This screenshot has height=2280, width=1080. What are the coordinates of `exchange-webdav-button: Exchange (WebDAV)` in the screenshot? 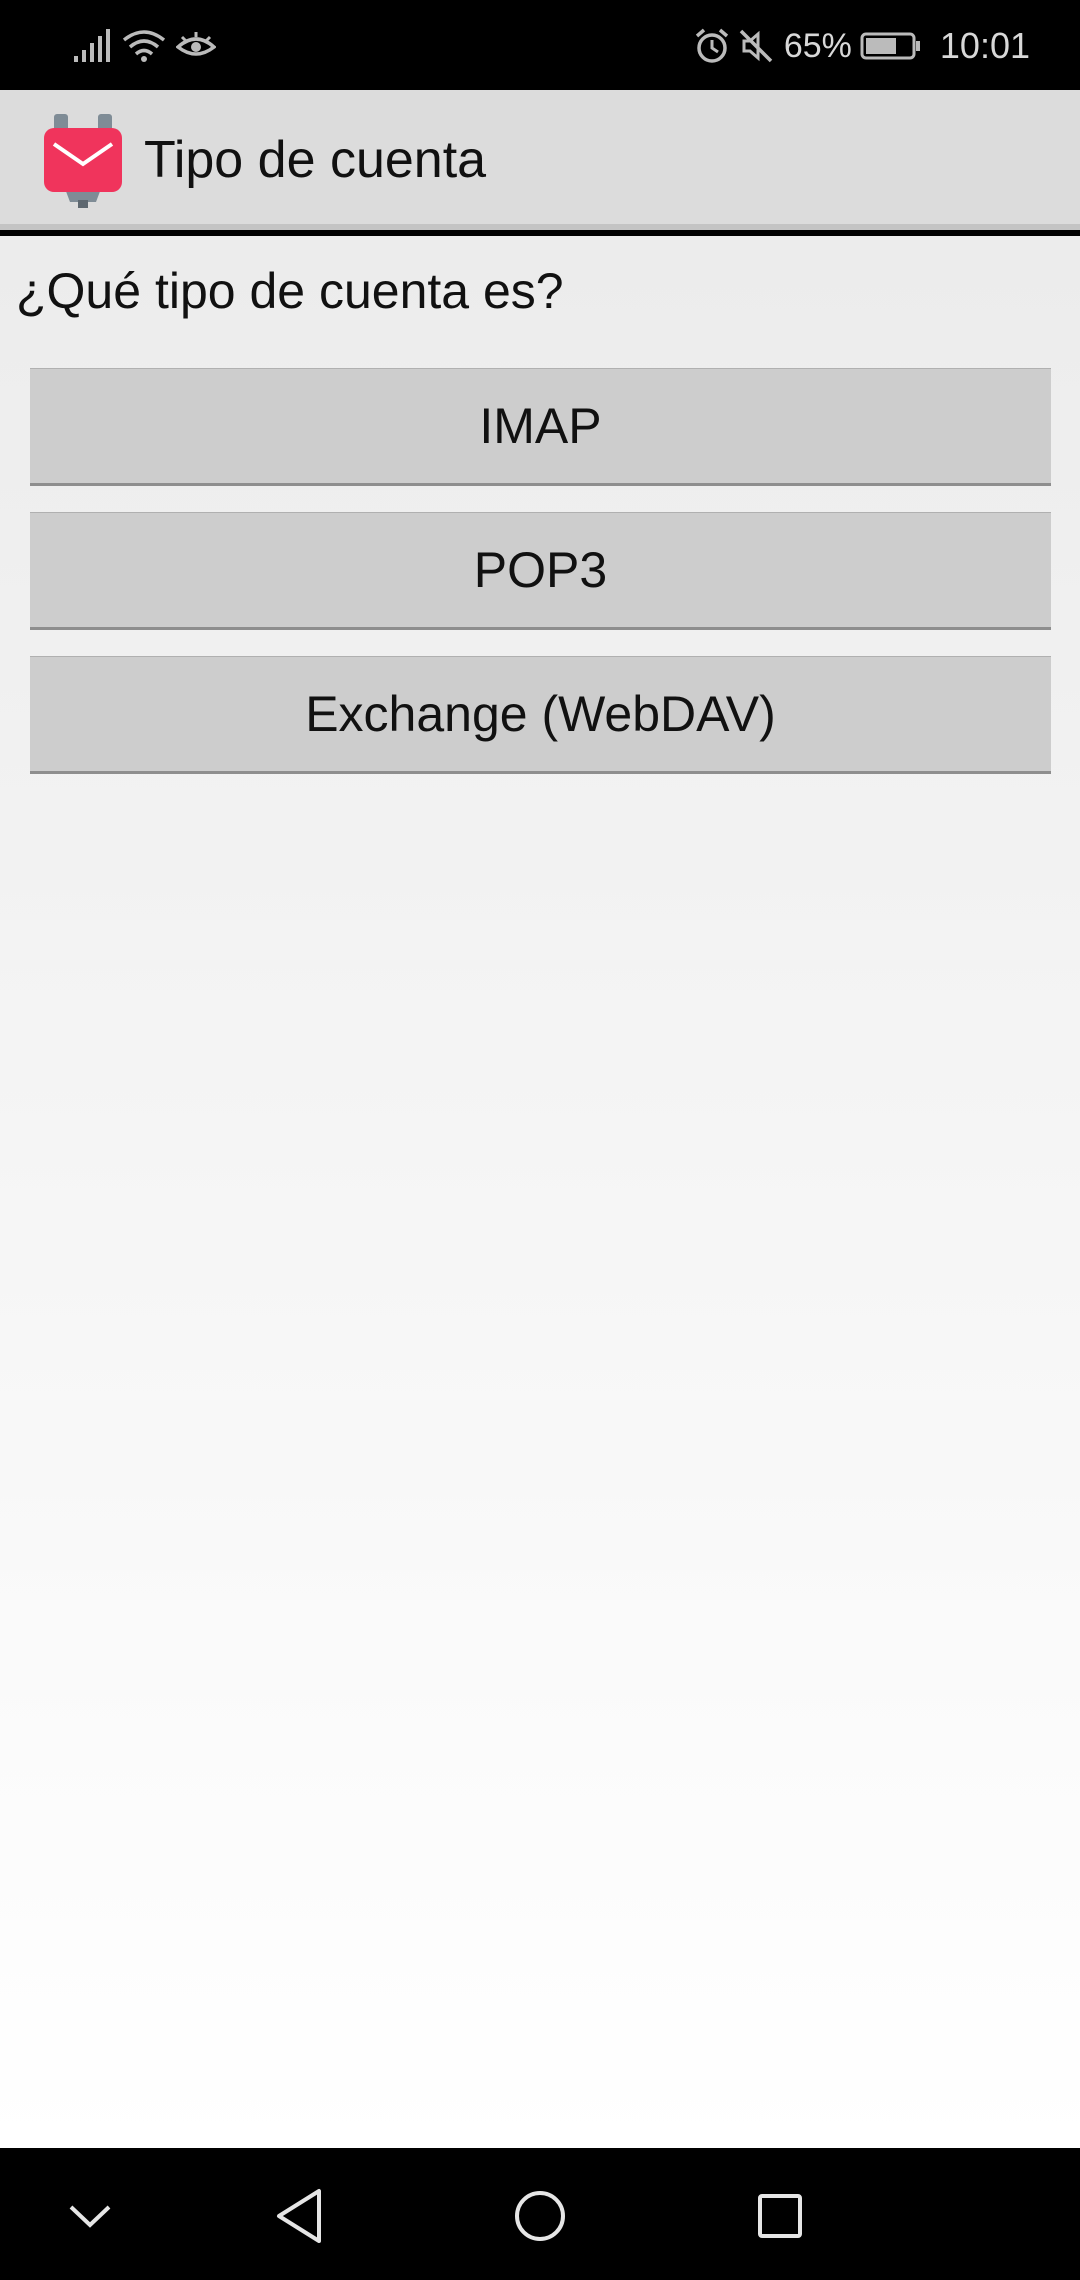 It's located at (540, 715).